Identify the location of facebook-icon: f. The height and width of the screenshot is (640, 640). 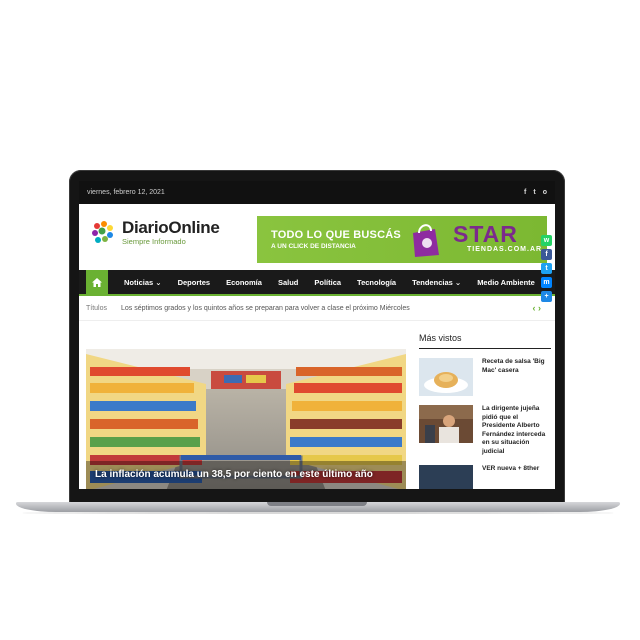
(525, 192).